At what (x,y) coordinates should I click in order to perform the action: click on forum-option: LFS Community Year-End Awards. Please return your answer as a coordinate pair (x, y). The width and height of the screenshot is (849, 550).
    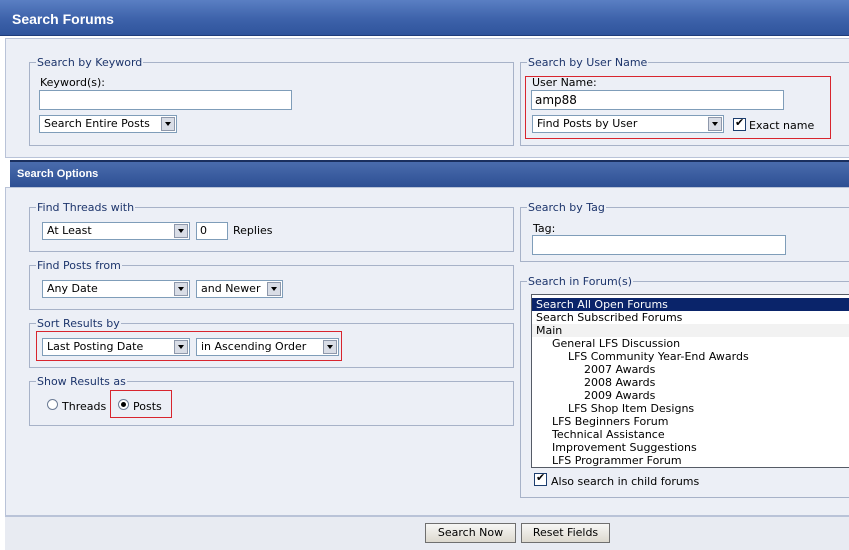
    Looking at the image, I should click on (690, 356).